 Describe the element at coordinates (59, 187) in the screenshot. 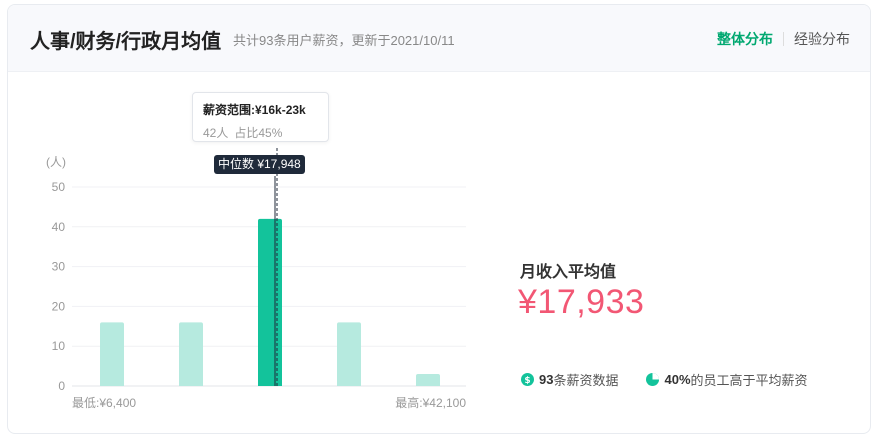

I see `y-tick-label-50: 50` at that location.